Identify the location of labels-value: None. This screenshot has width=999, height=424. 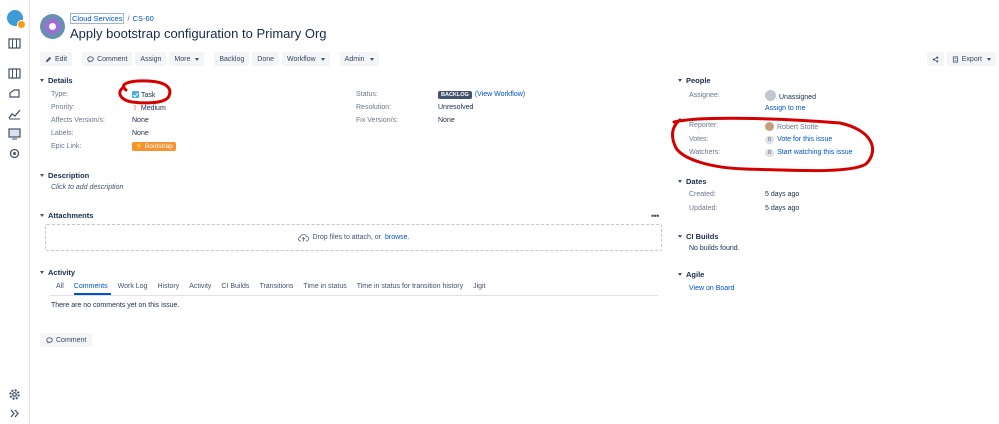
(140, 133).